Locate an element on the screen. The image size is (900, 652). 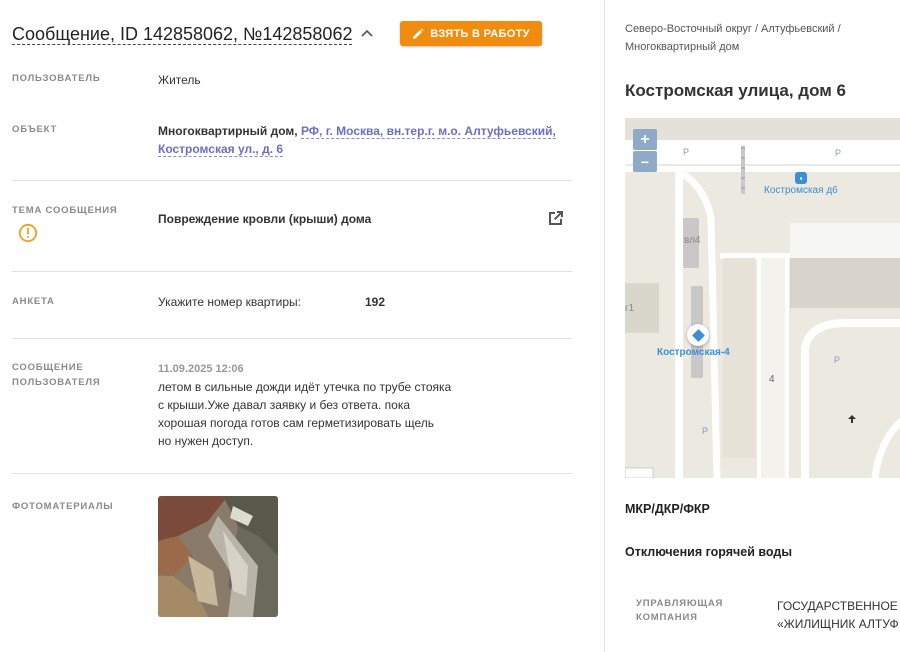
user-label: ПОЛЬЗОВАТЕЛЬ is located at coordinates (56, 78).